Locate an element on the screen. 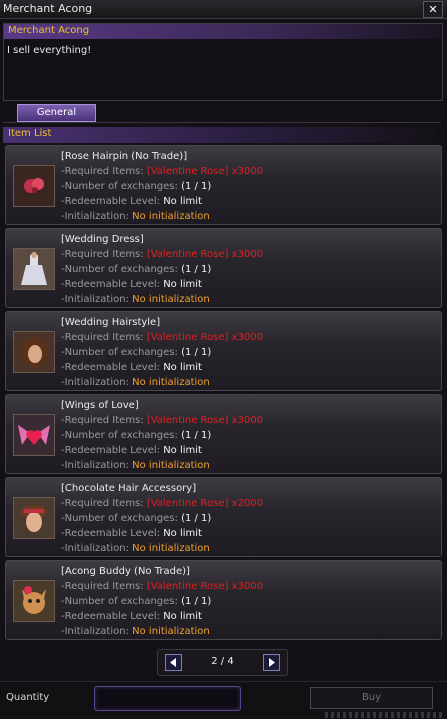 The width and height of the screenshot is (447, 719). item-name: [Wedding Hairstyle] is located at coordinates (111, 322).